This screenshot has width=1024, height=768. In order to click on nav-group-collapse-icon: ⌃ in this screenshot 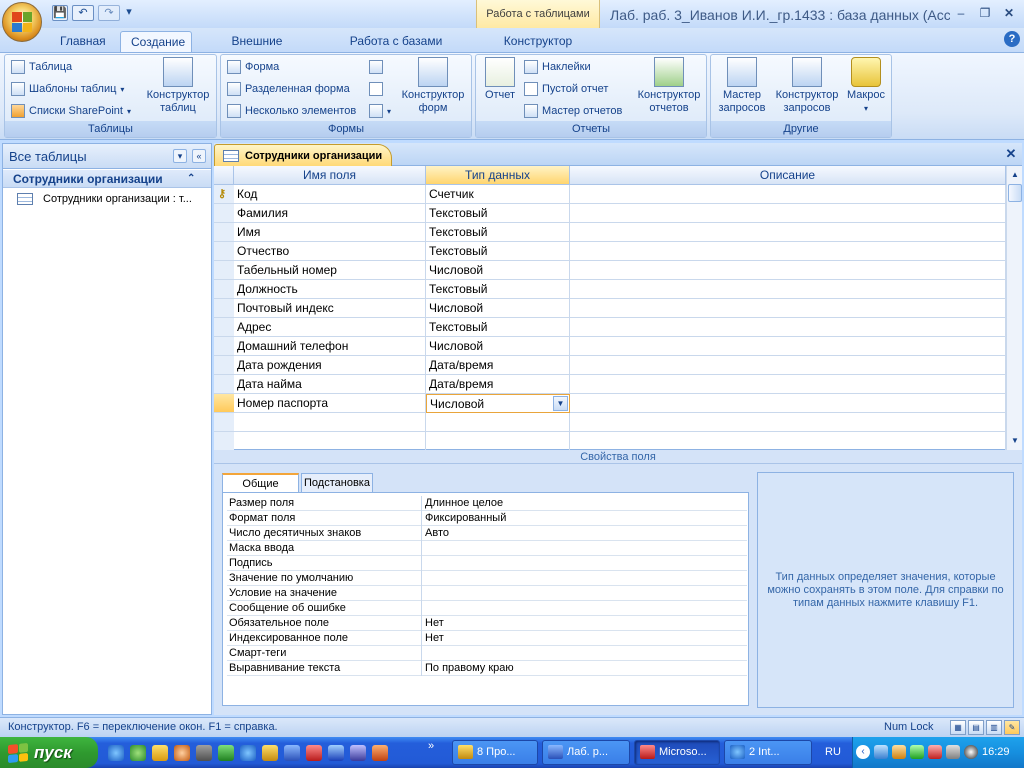, I will do `click(191, 179)`.